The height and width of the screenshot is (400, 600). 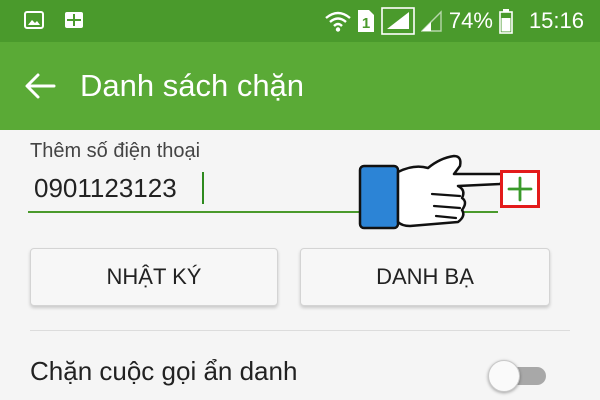 I want to click on arrow-left-icon, so click(x=40, y=86).